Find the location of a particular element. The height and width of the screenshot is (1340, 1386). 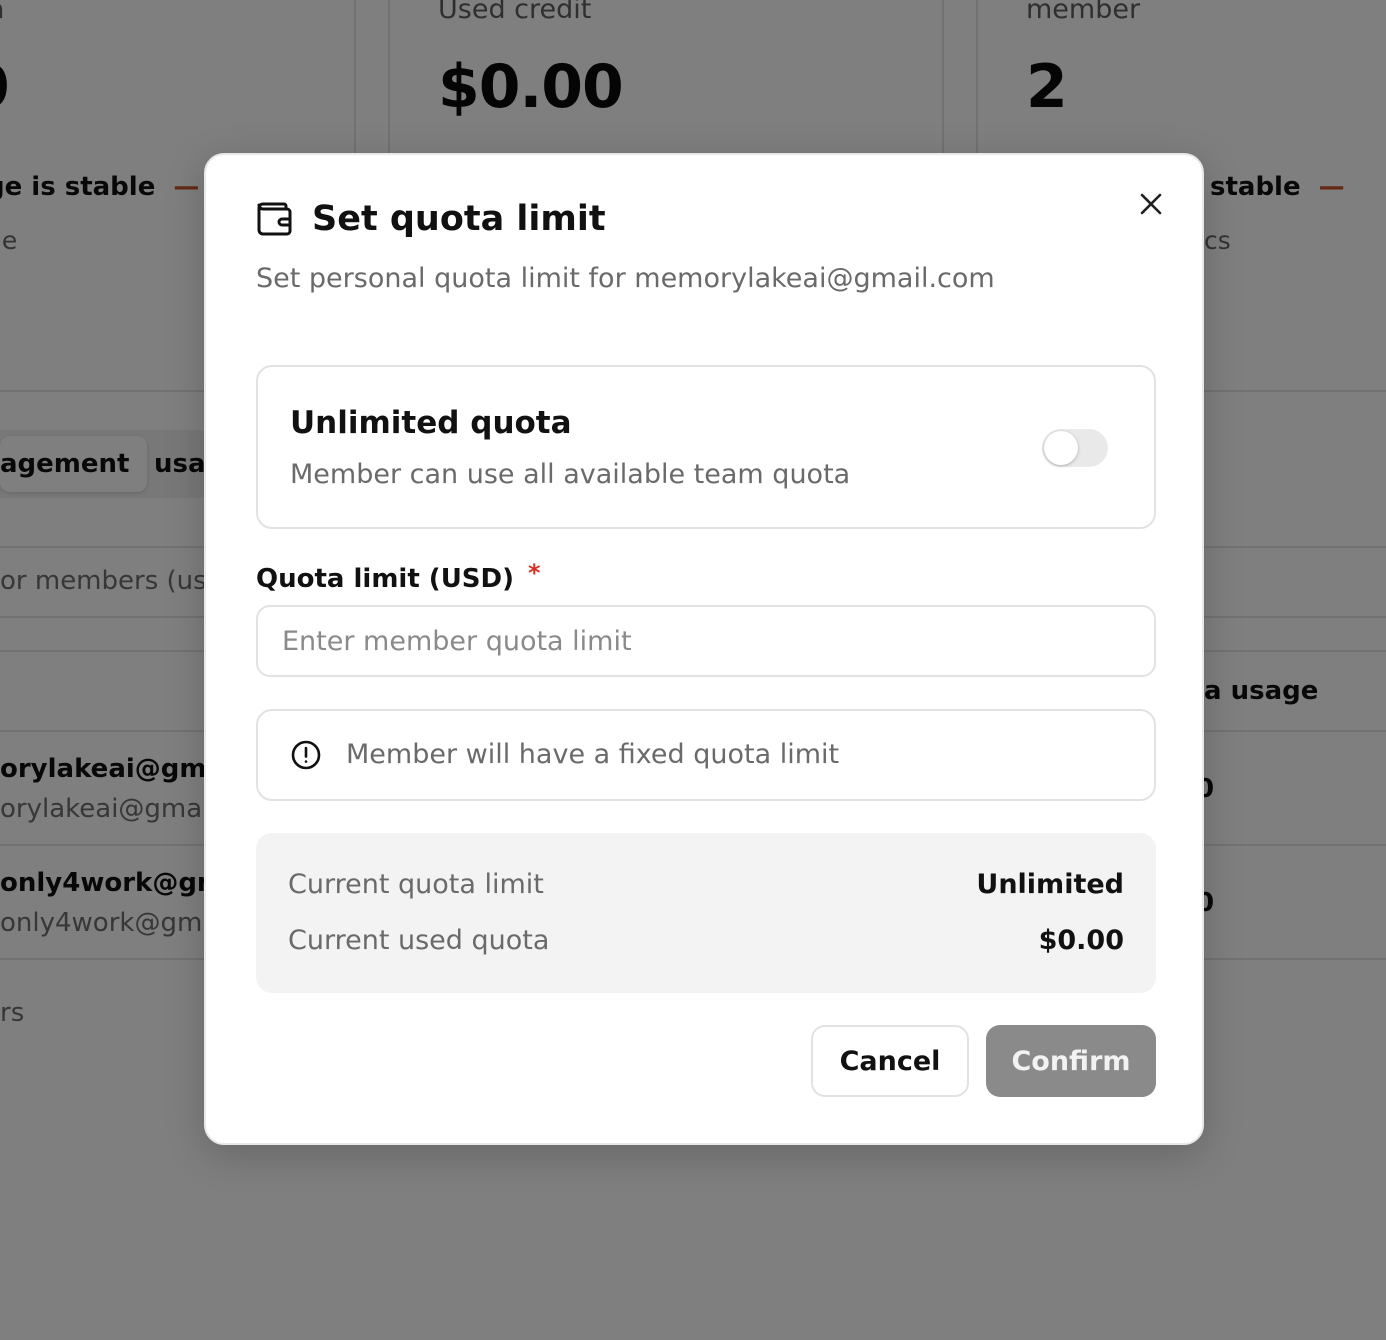

unlimited-quota-title: Unlimited quota is located at coordinates (431, 423).